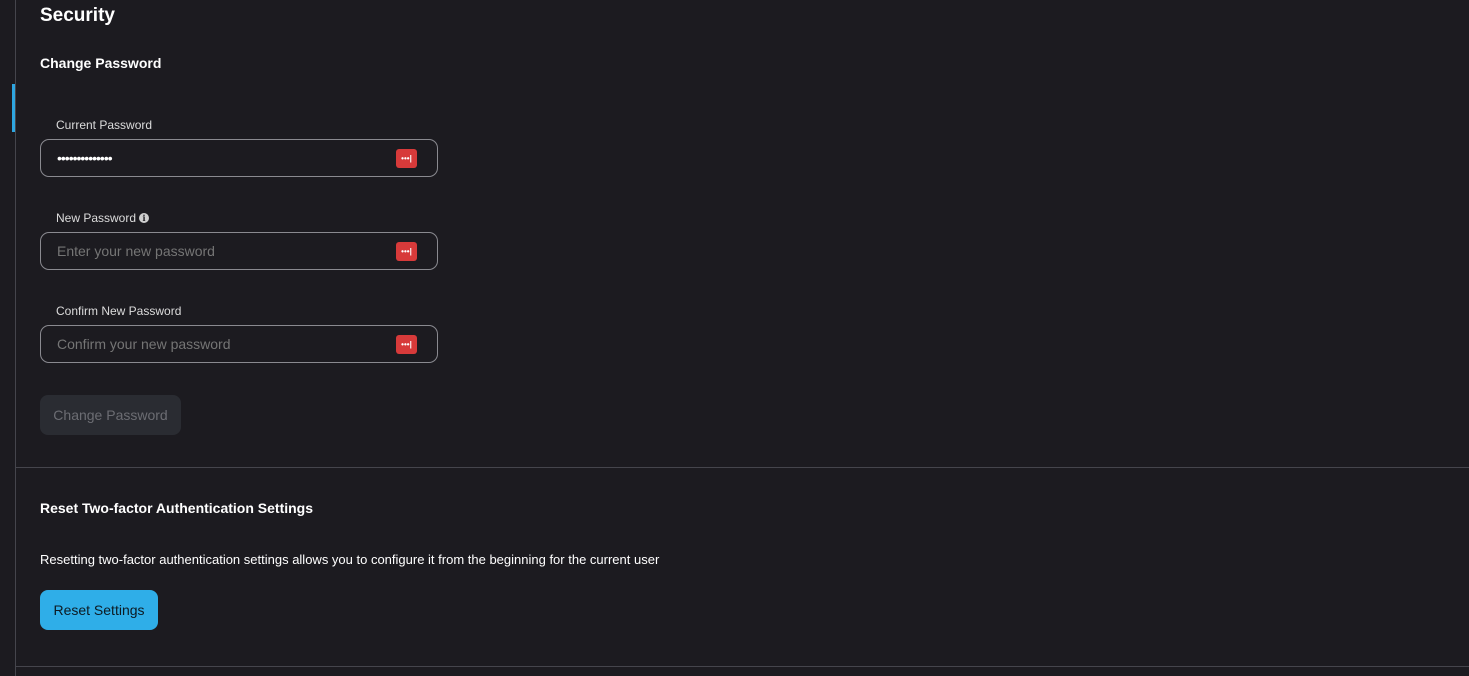 The width and height of the screenshot is (1469, 676). I want to click on change-password-button: Change Password, so click(110, 415).